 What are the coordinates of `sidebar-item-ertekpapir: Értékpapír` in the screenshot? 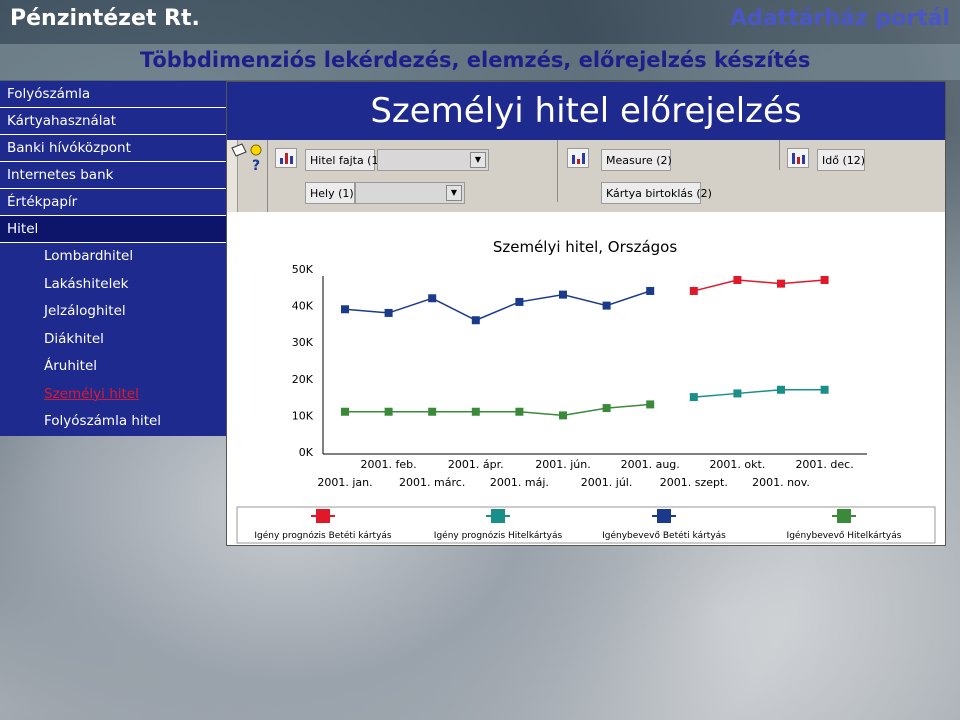 It's located at (113, 202).